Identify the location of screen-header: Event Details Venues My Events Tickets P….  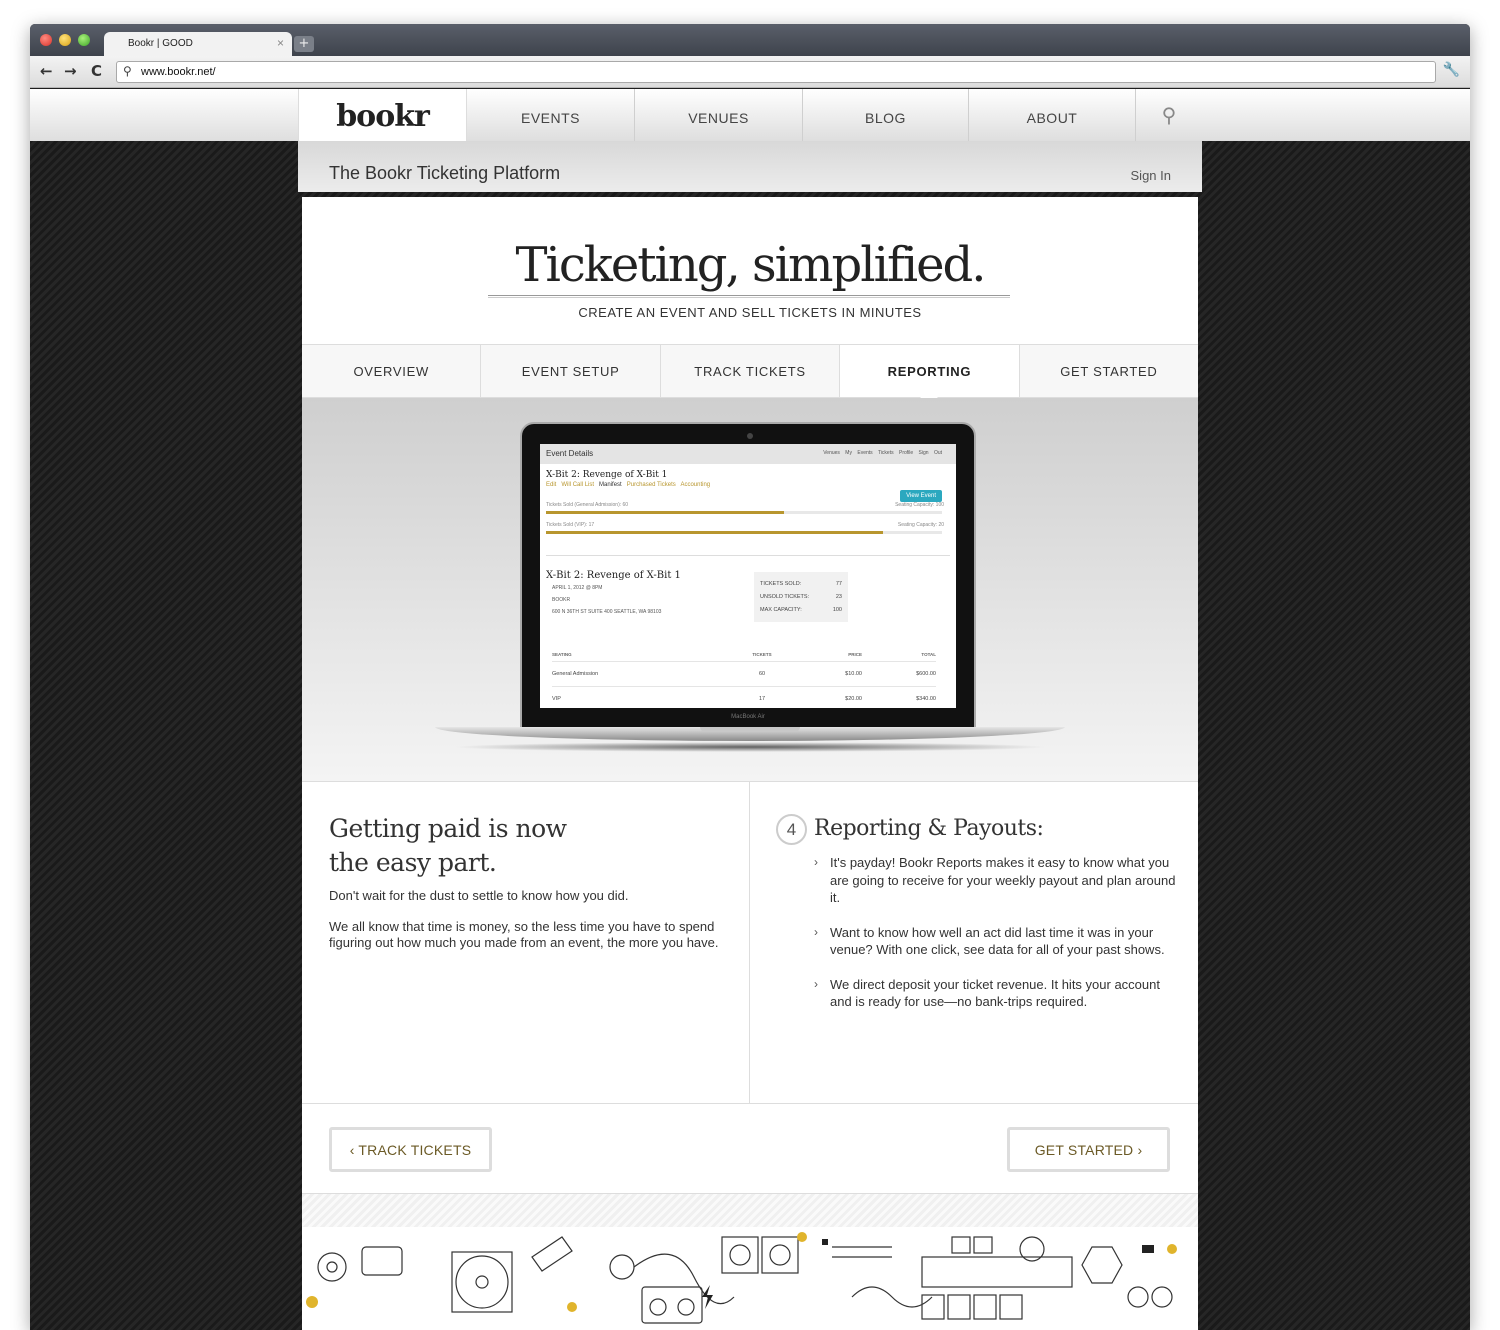
(748, 454).